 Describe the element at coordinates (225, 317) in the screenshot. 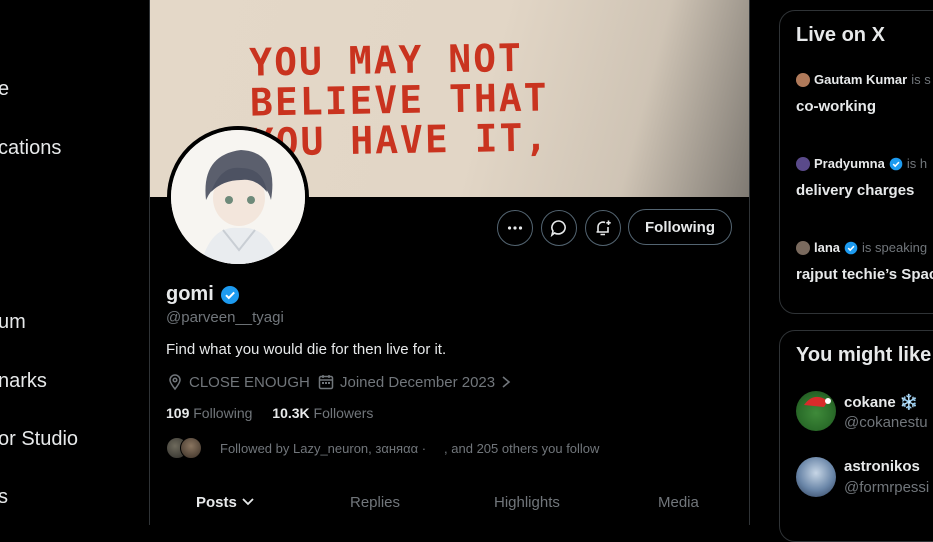

I see `profile-handle: @parveen__tyagi` at that location.